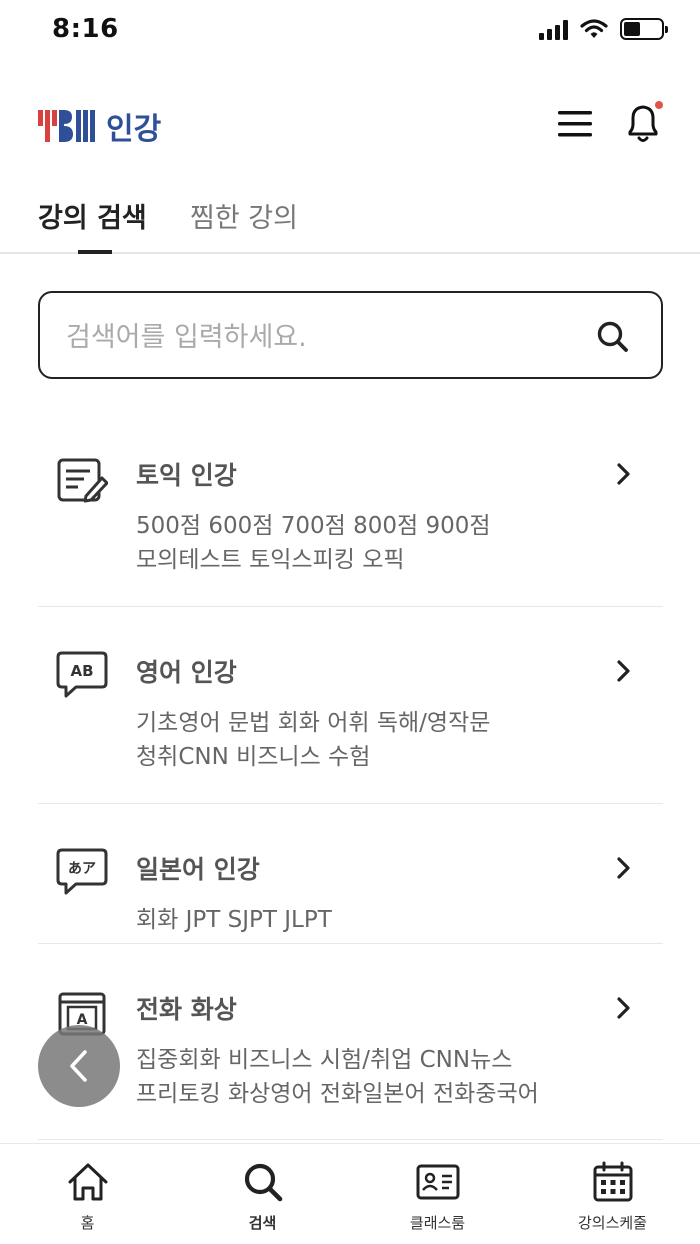 This screenshot has width=700, height=1244. What do you see at coordinates (69, 126) in the screenshot?
I see `ybm-logo-mark` at bounding box center [69, 126].